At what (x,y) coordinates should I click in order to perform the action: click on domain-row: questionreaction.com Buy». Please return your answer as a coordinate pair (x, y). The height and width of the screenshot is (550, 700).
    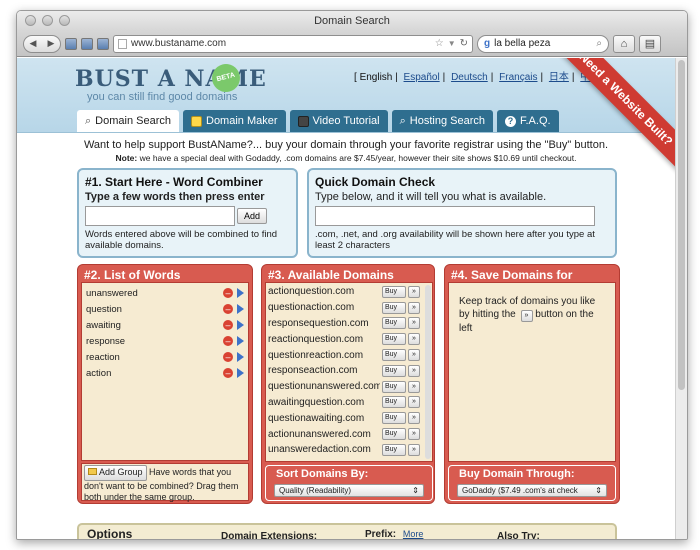
    Looking at the image, I should click on (349, 355).